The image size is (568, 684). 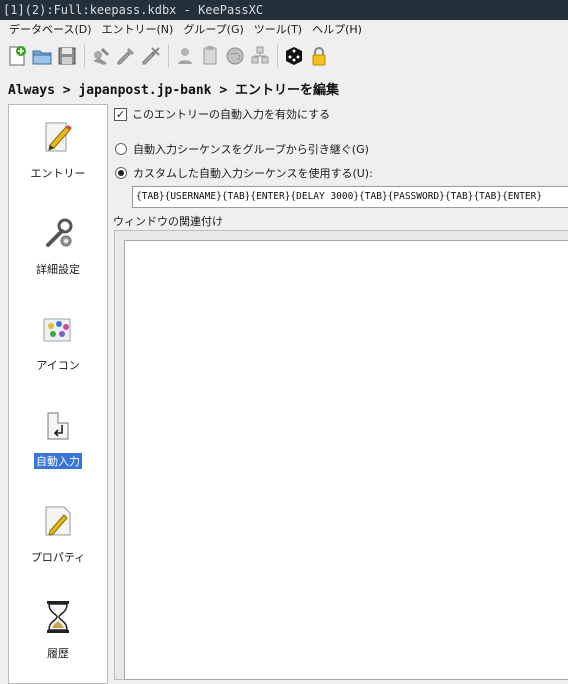 What do you see at coordinates (58, 521) in the screenshot?
I see `properties-pencil-icon` at bounding box center [58, 521].